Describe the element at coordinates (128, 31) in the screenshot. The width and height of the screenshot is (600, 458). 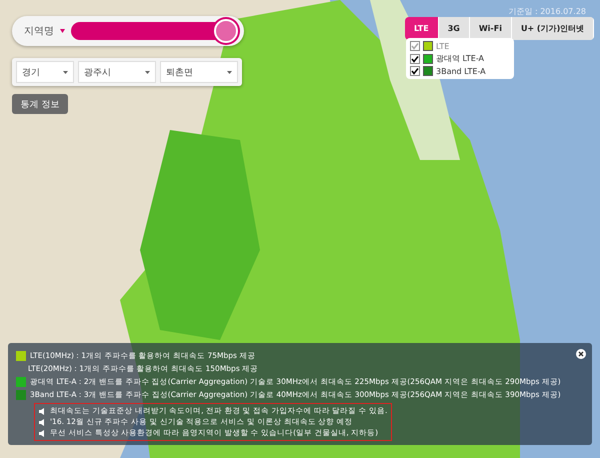
I see `region-search-bar: 지역명` at that location.